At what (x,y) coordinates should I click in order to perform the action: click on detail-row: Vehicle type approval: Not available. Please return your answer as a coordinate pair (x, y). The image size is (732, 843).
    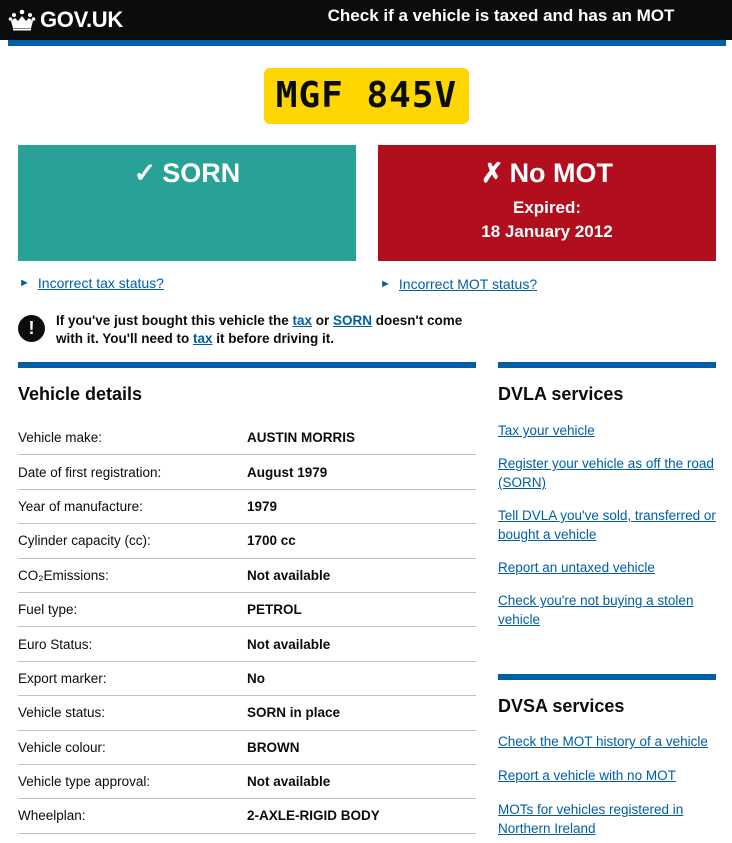
    Looking at the image, I should click on (247, 782).